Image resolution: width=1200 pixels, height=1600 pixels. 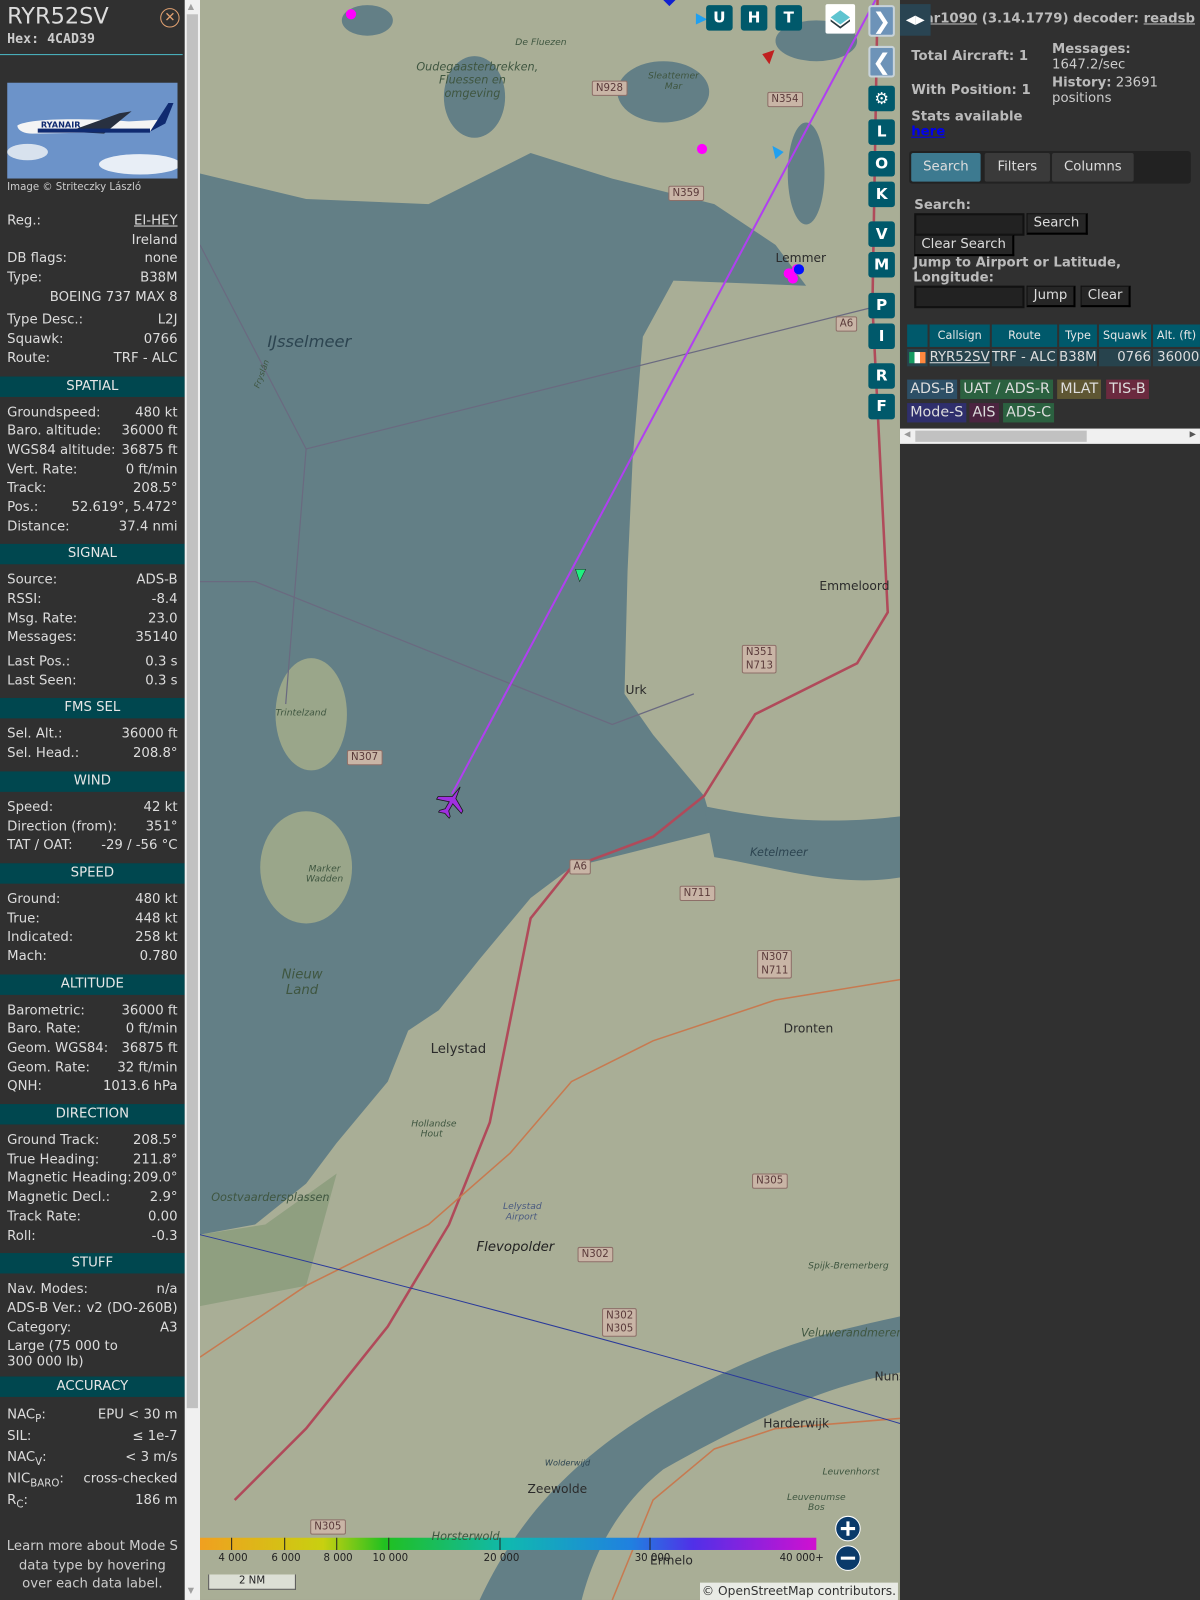 What do you see at coordinates (92, 1500) in the screenshot?
I see `detail-row: RC: 186 m` at bounding box center [92, 1500].